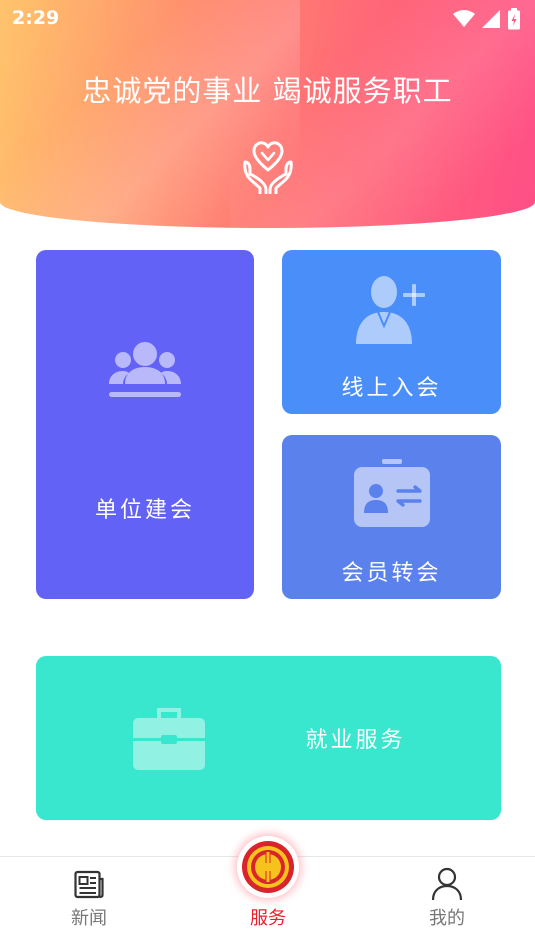  What do you see at coordinates (447, 884) in the screenshot?
I see `user-icon` at bounding box center [447, 884].